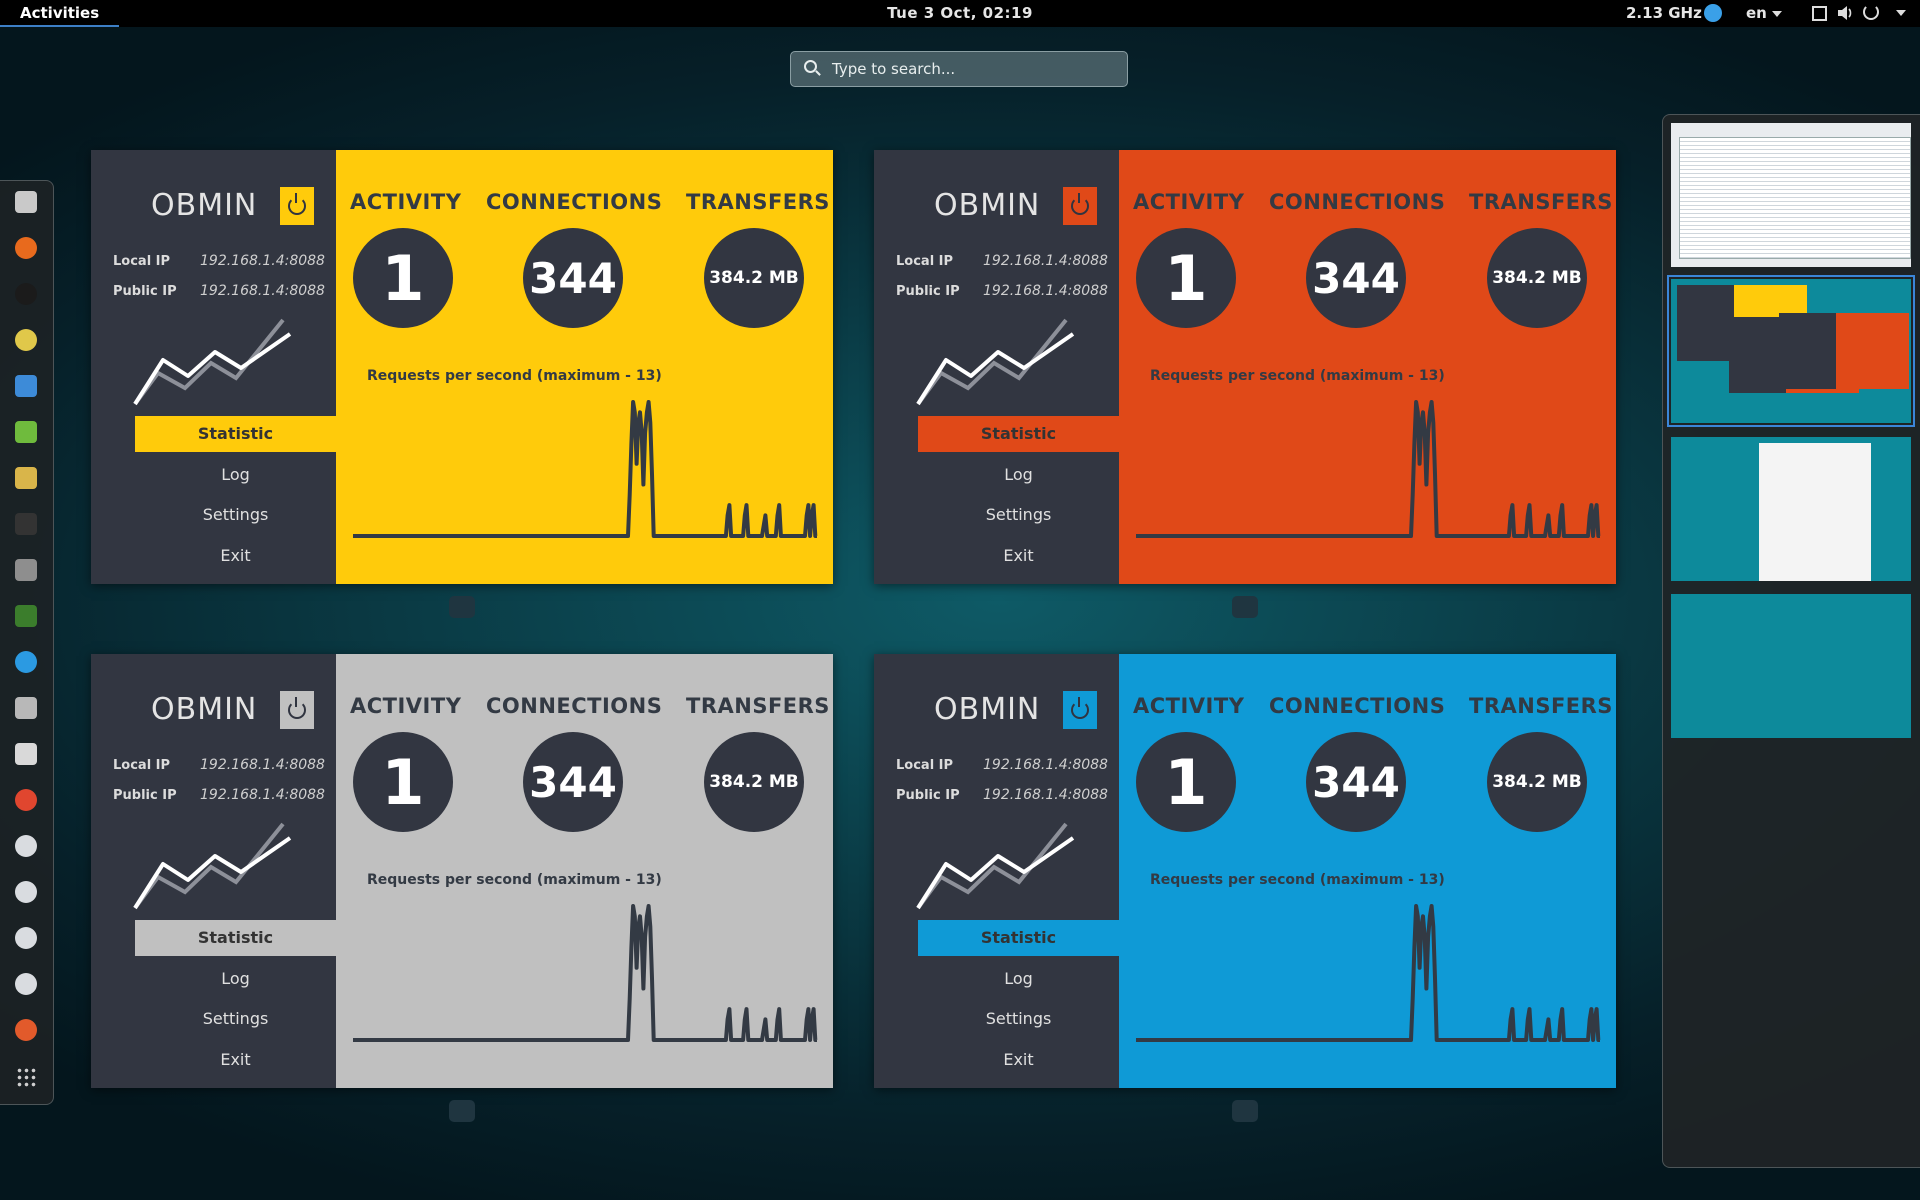 The image size is (1920, 1200). Describe the element at coordinates (142, 261) in the screenshot. I see `local-ip-label: Local IP` at that location.